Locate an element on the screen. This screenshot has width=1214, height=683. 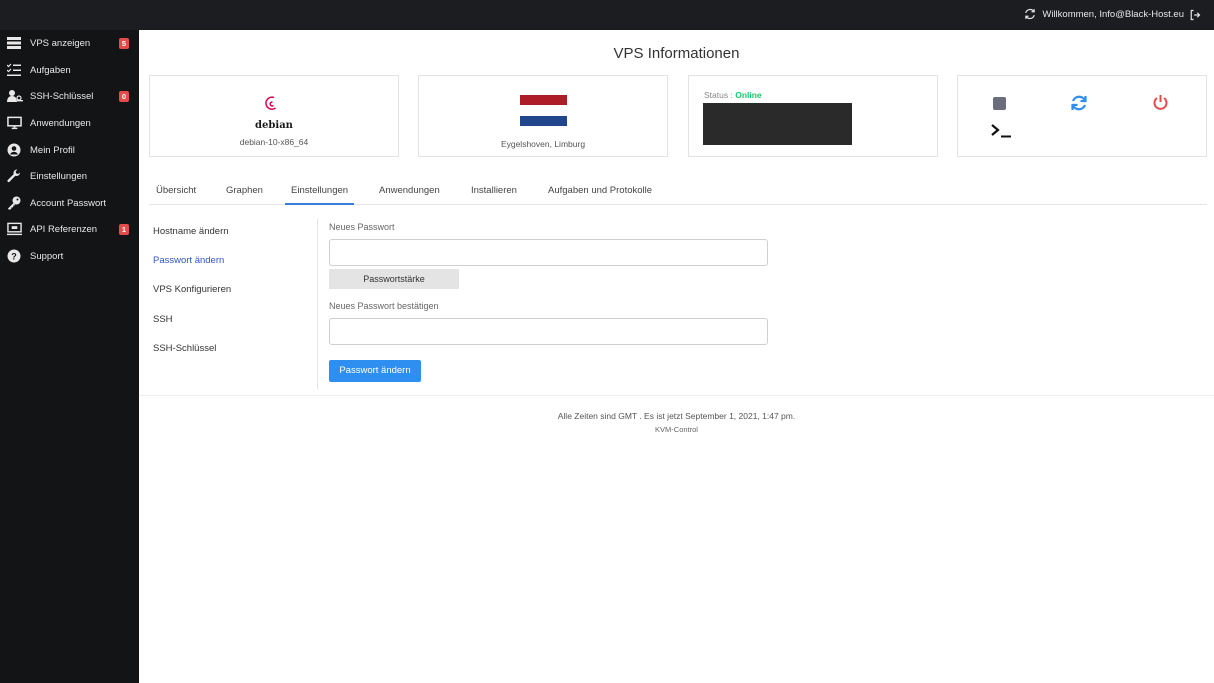
new-password-label: Neues Passwort is located at coordinates (362, 227).